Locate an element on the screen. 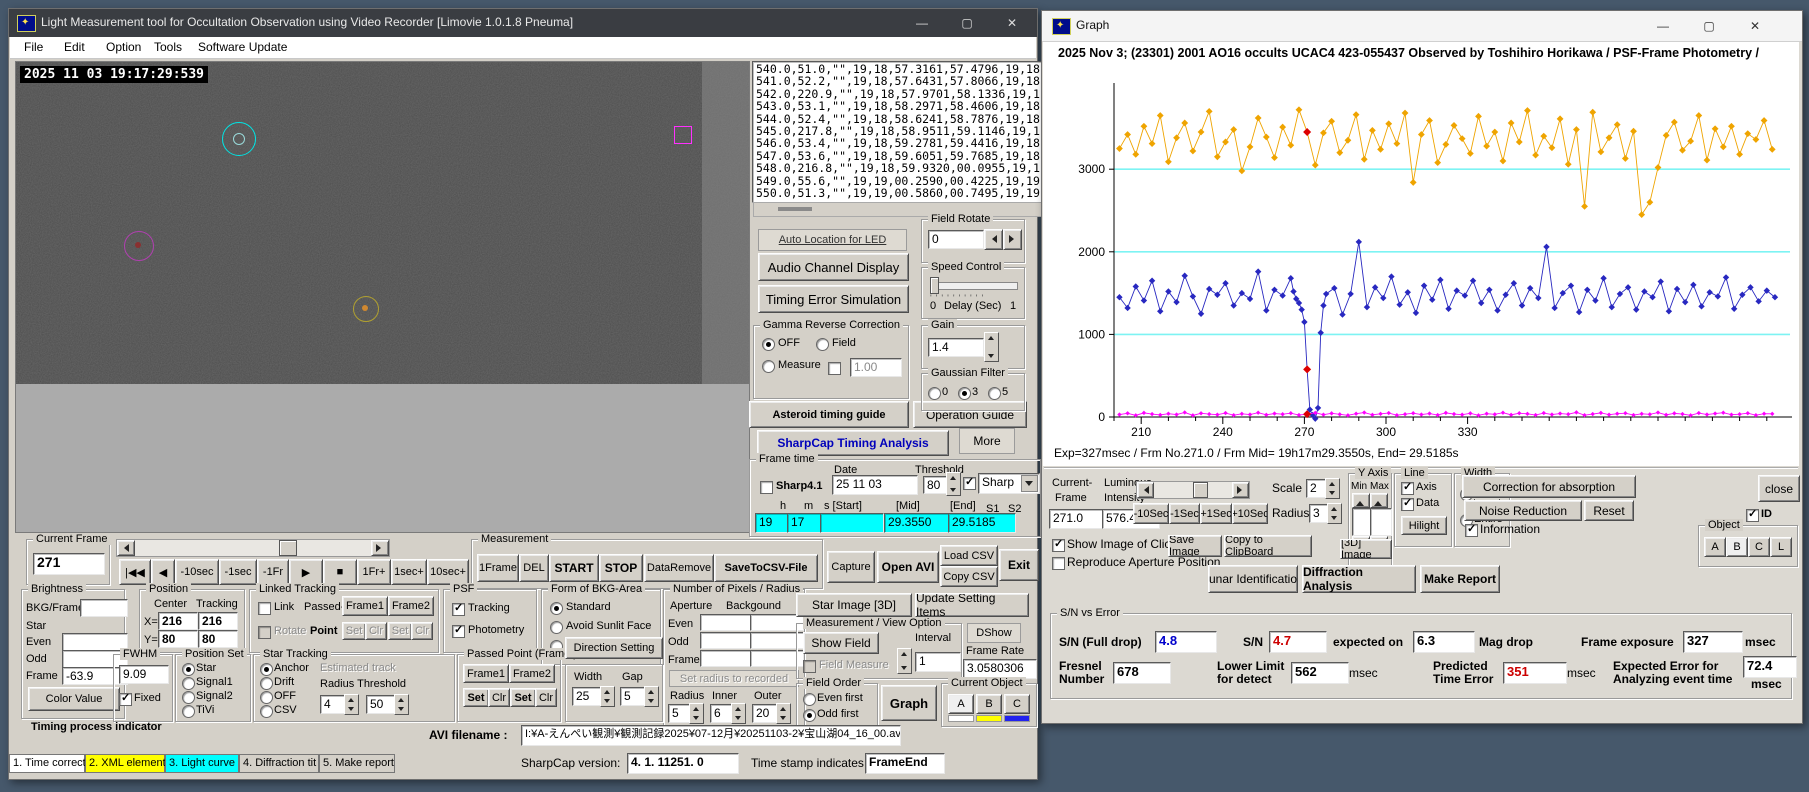 This screenshot has width=1809, height=792. make-report-button: Make Report is located at coordinates (1460, 579).